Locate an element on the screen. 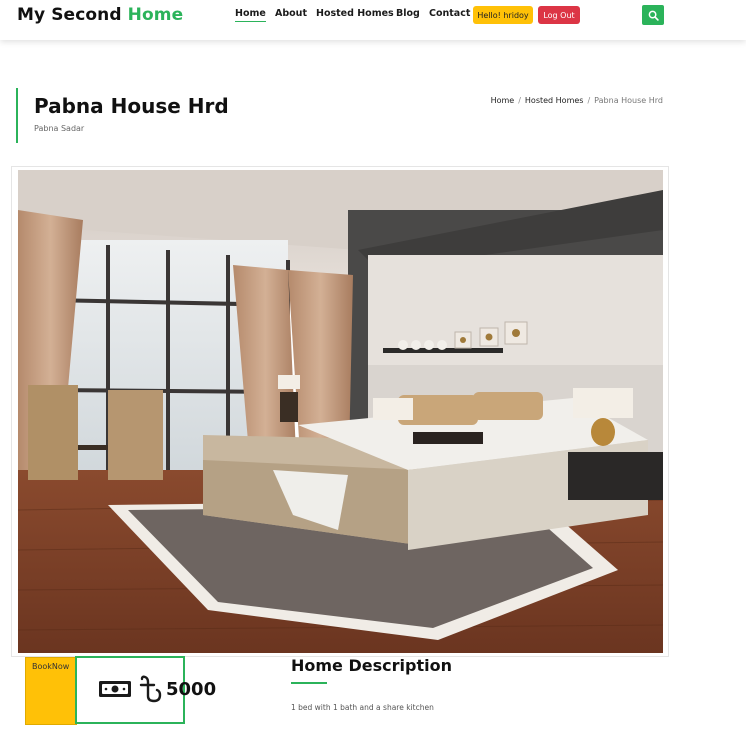 The image size is (746, 732). nav-link-blog: Blog is located at coordinates (408, 13).